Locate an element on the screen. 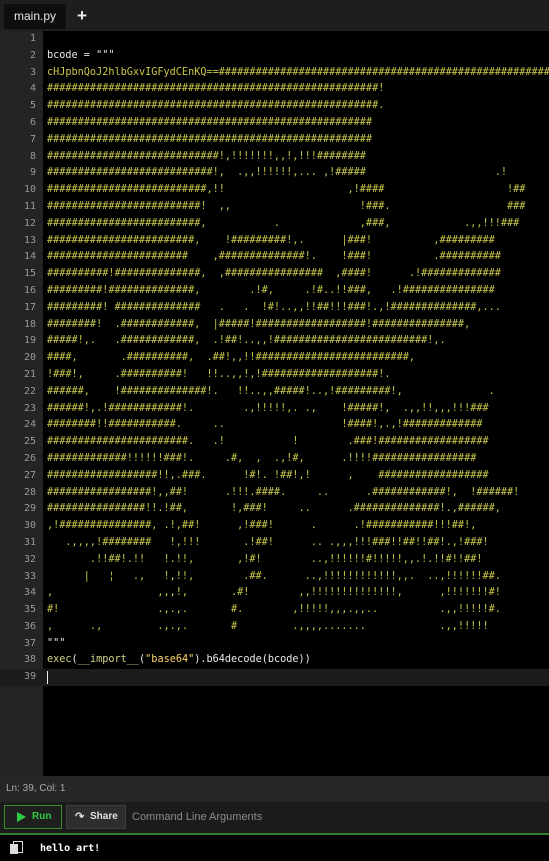 This screenshot has height=861, width=549. run-button: Run is located at coordinates (33, 817).